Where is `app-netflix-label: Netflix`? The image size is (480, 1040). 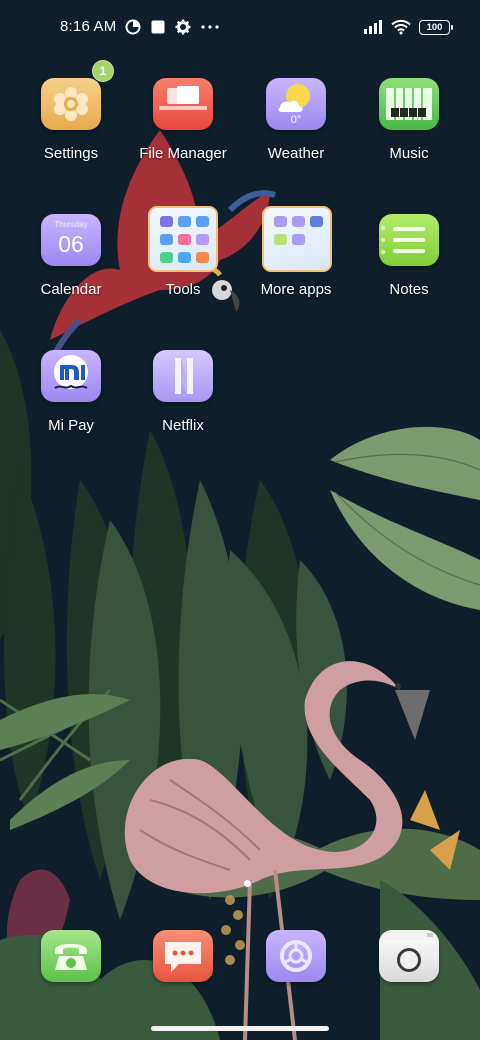 app-netflix-label: Netflix is located at coordinates (183, 425).